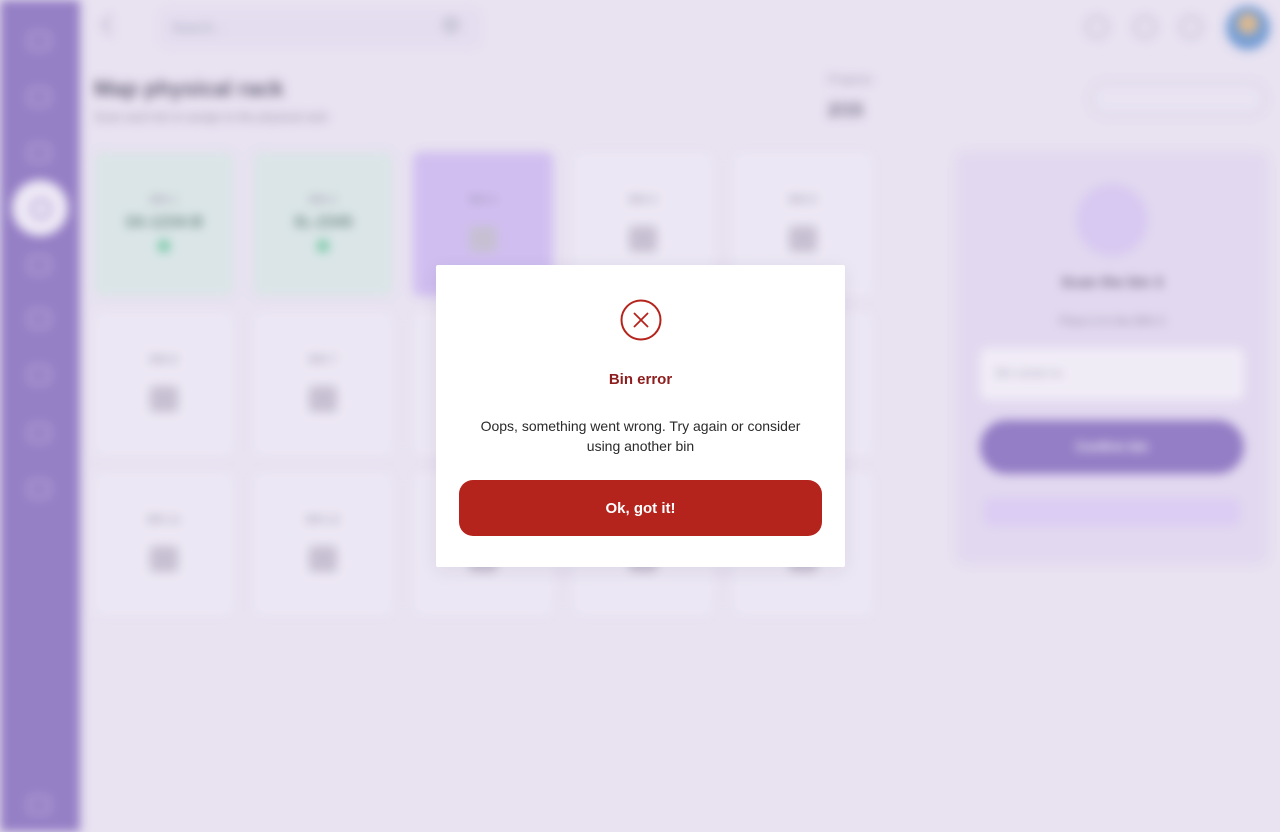 This screenshot has height=832, width=1280. Describe the element at coordinates (640, 379) in the screenshot. I see `dialog-title: Bin error` at that location.